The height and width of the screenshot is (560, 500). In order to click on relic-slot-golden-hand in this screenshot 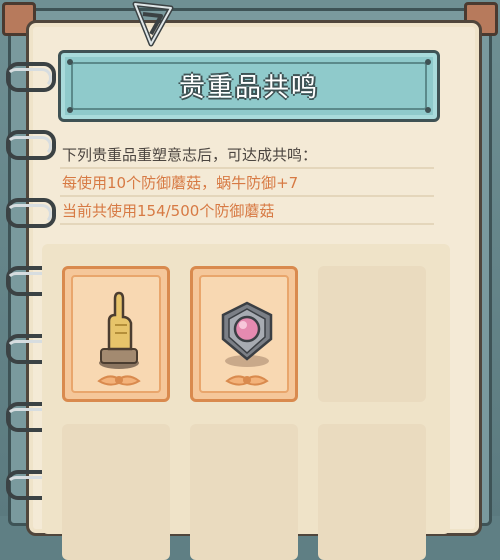, I will do `click(116, 334)`.